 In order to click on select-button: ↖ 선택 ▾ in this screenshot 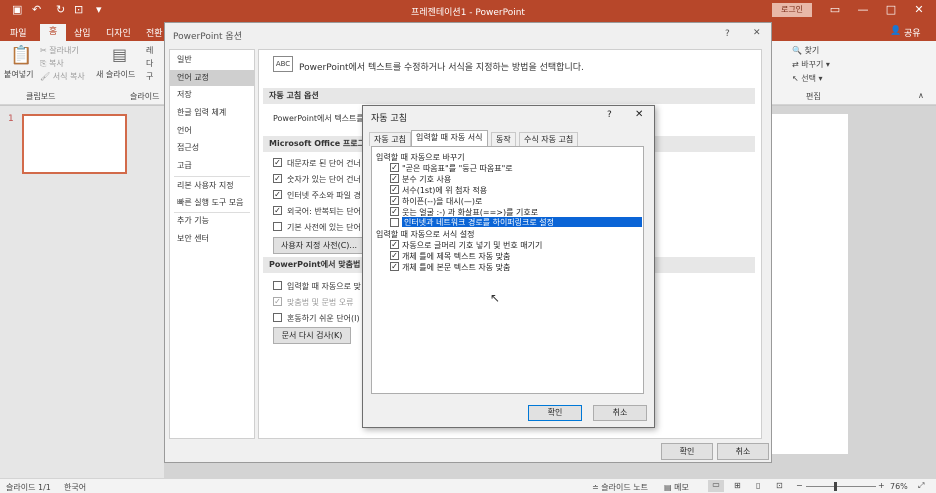, I will do `click(807, 78)`.